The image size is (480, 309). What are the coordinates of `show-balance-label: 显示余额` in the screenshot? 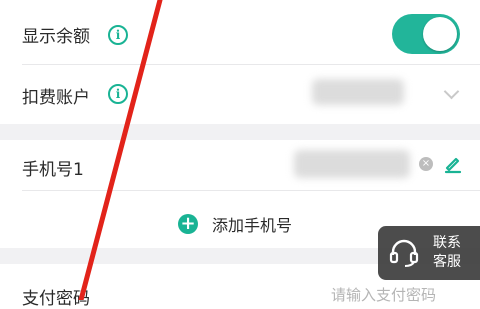 It's located at (56, 37).